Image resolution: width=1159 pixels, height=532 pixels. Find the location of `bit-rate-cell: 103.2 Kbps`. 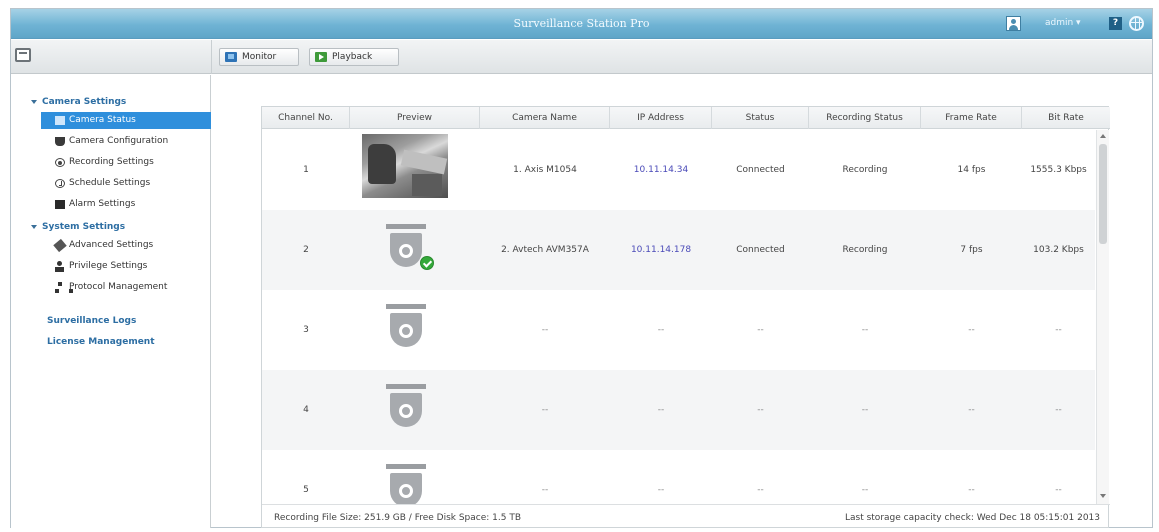

bit-rate-cell: 103.2 Kbps is located at coordinates (1058, 250).